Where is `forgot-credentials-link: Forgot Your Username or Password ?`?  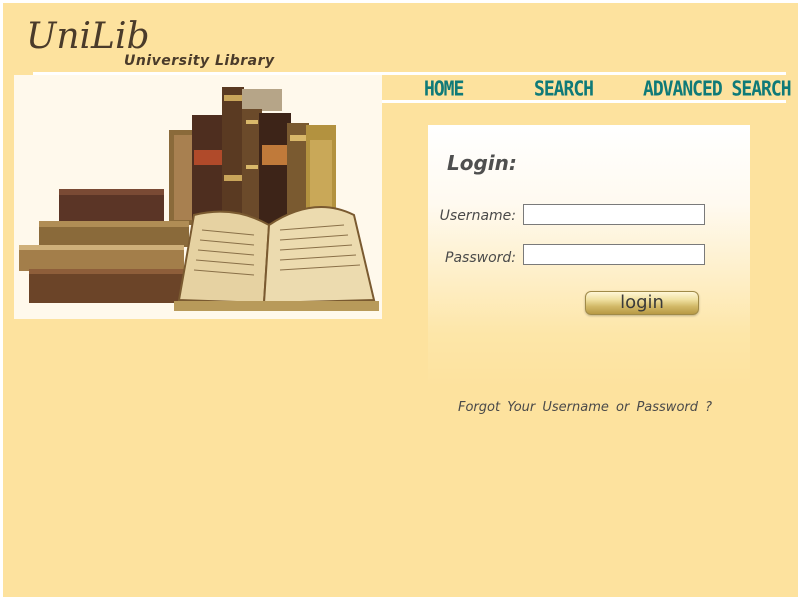
forgot-credentials-link: Forgot Your Username or Password ? is located at coordinates (585, 407).